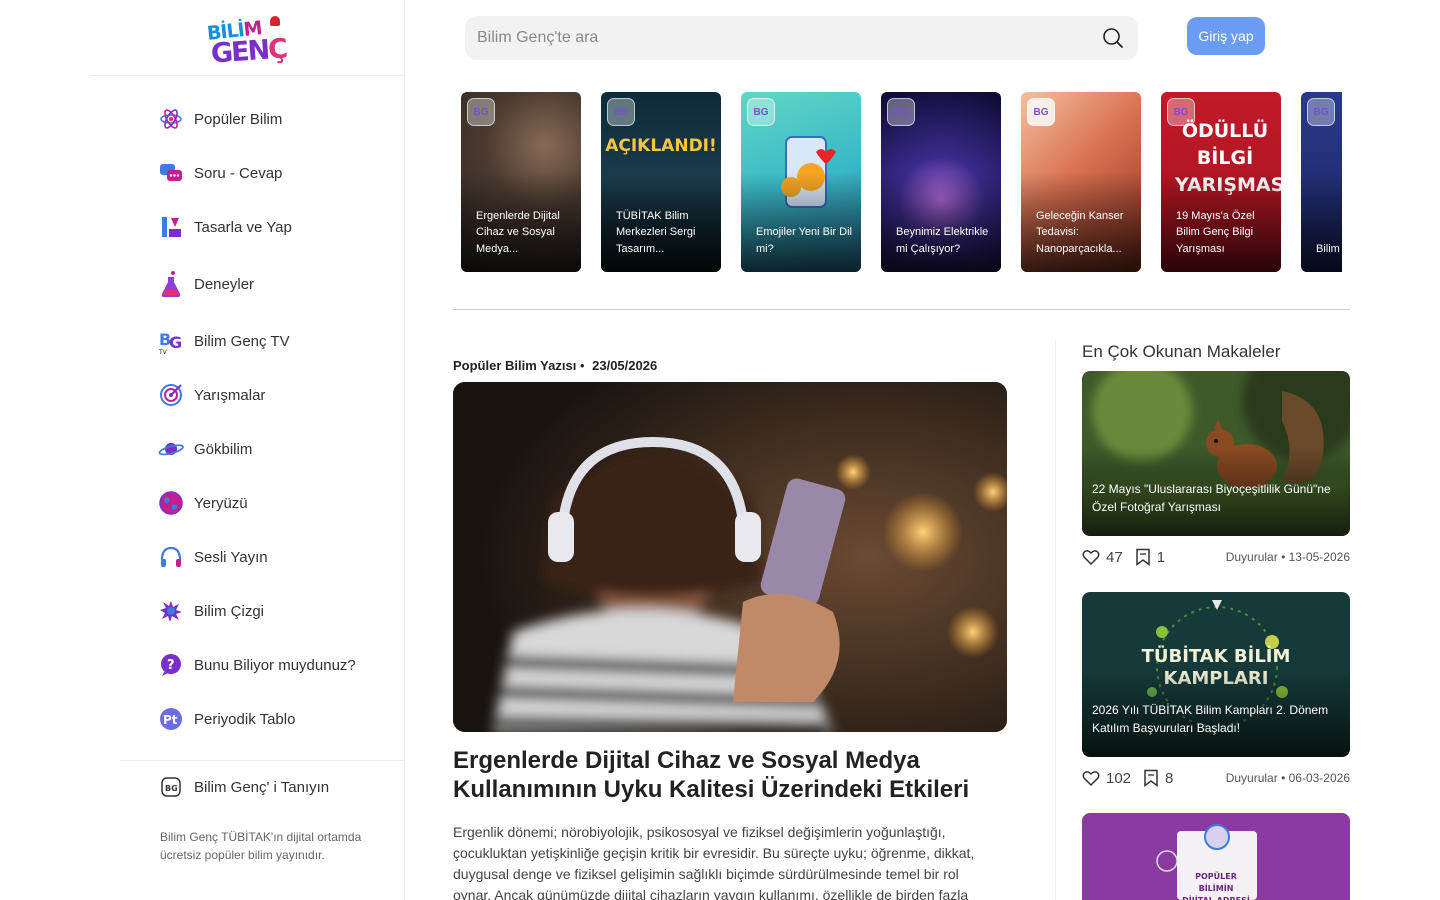  Describe the element at coordinates (278, 503) in the screenshot. I see `sidebar-item-yeryuzu: Yeryüzü` at that location.